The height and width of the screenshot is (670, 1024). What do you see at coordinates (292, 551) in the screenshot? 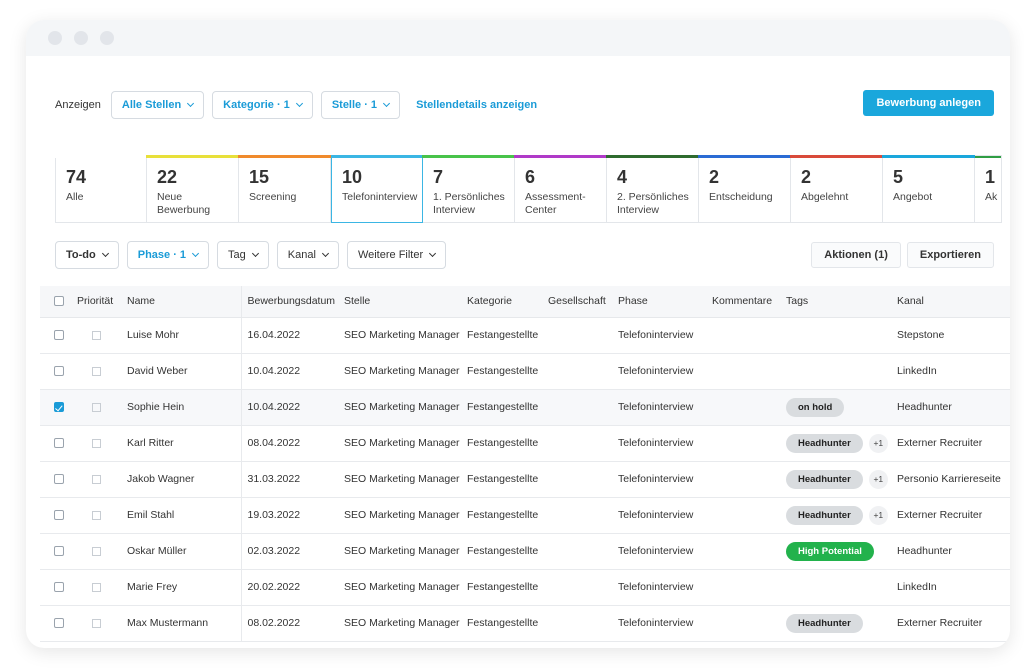
I see `date-cell: 02.03.2022` at bounding box center [292, 551].